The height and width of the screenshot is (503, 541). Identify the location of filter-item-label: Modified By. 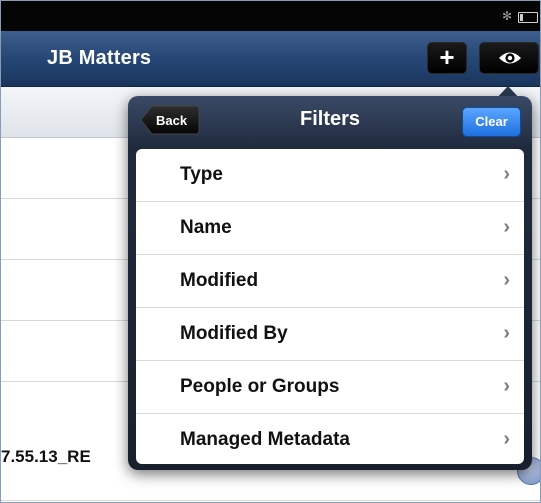
(234, 333).